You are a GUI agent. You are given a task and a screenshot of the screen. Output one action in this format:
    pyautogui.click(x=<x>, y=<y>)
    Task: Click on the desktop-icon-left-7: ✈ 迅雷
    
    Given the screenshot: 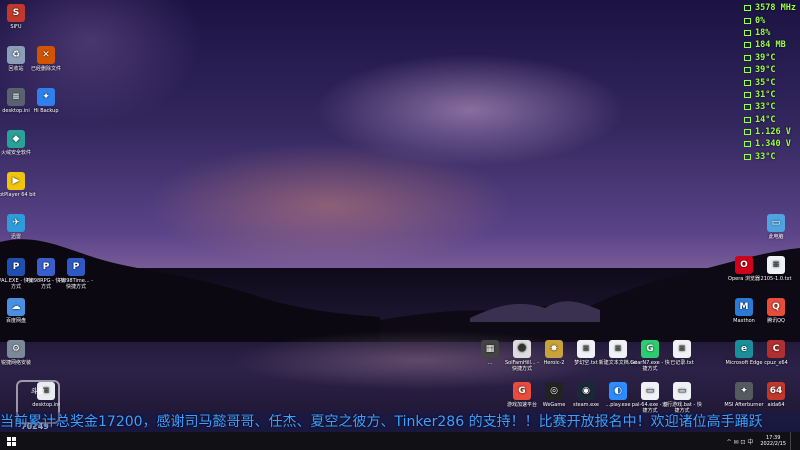 What is the action you would take?
    pyautogui.click(x=18, y=227)
    